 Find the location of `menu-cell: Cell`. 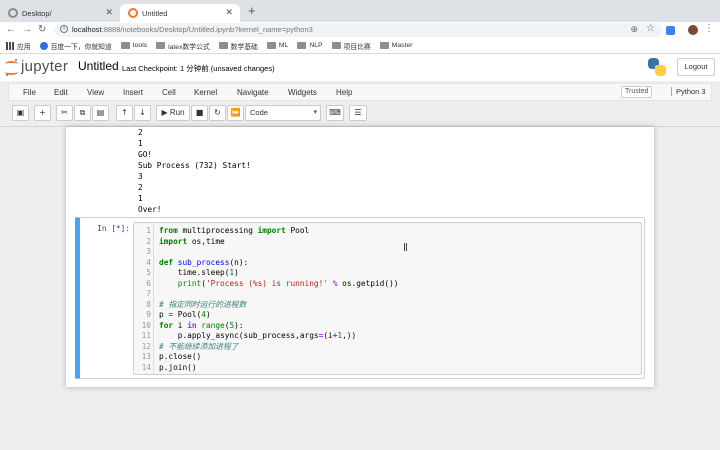

menu-cell: Cell is located at coordinates (169, 92).